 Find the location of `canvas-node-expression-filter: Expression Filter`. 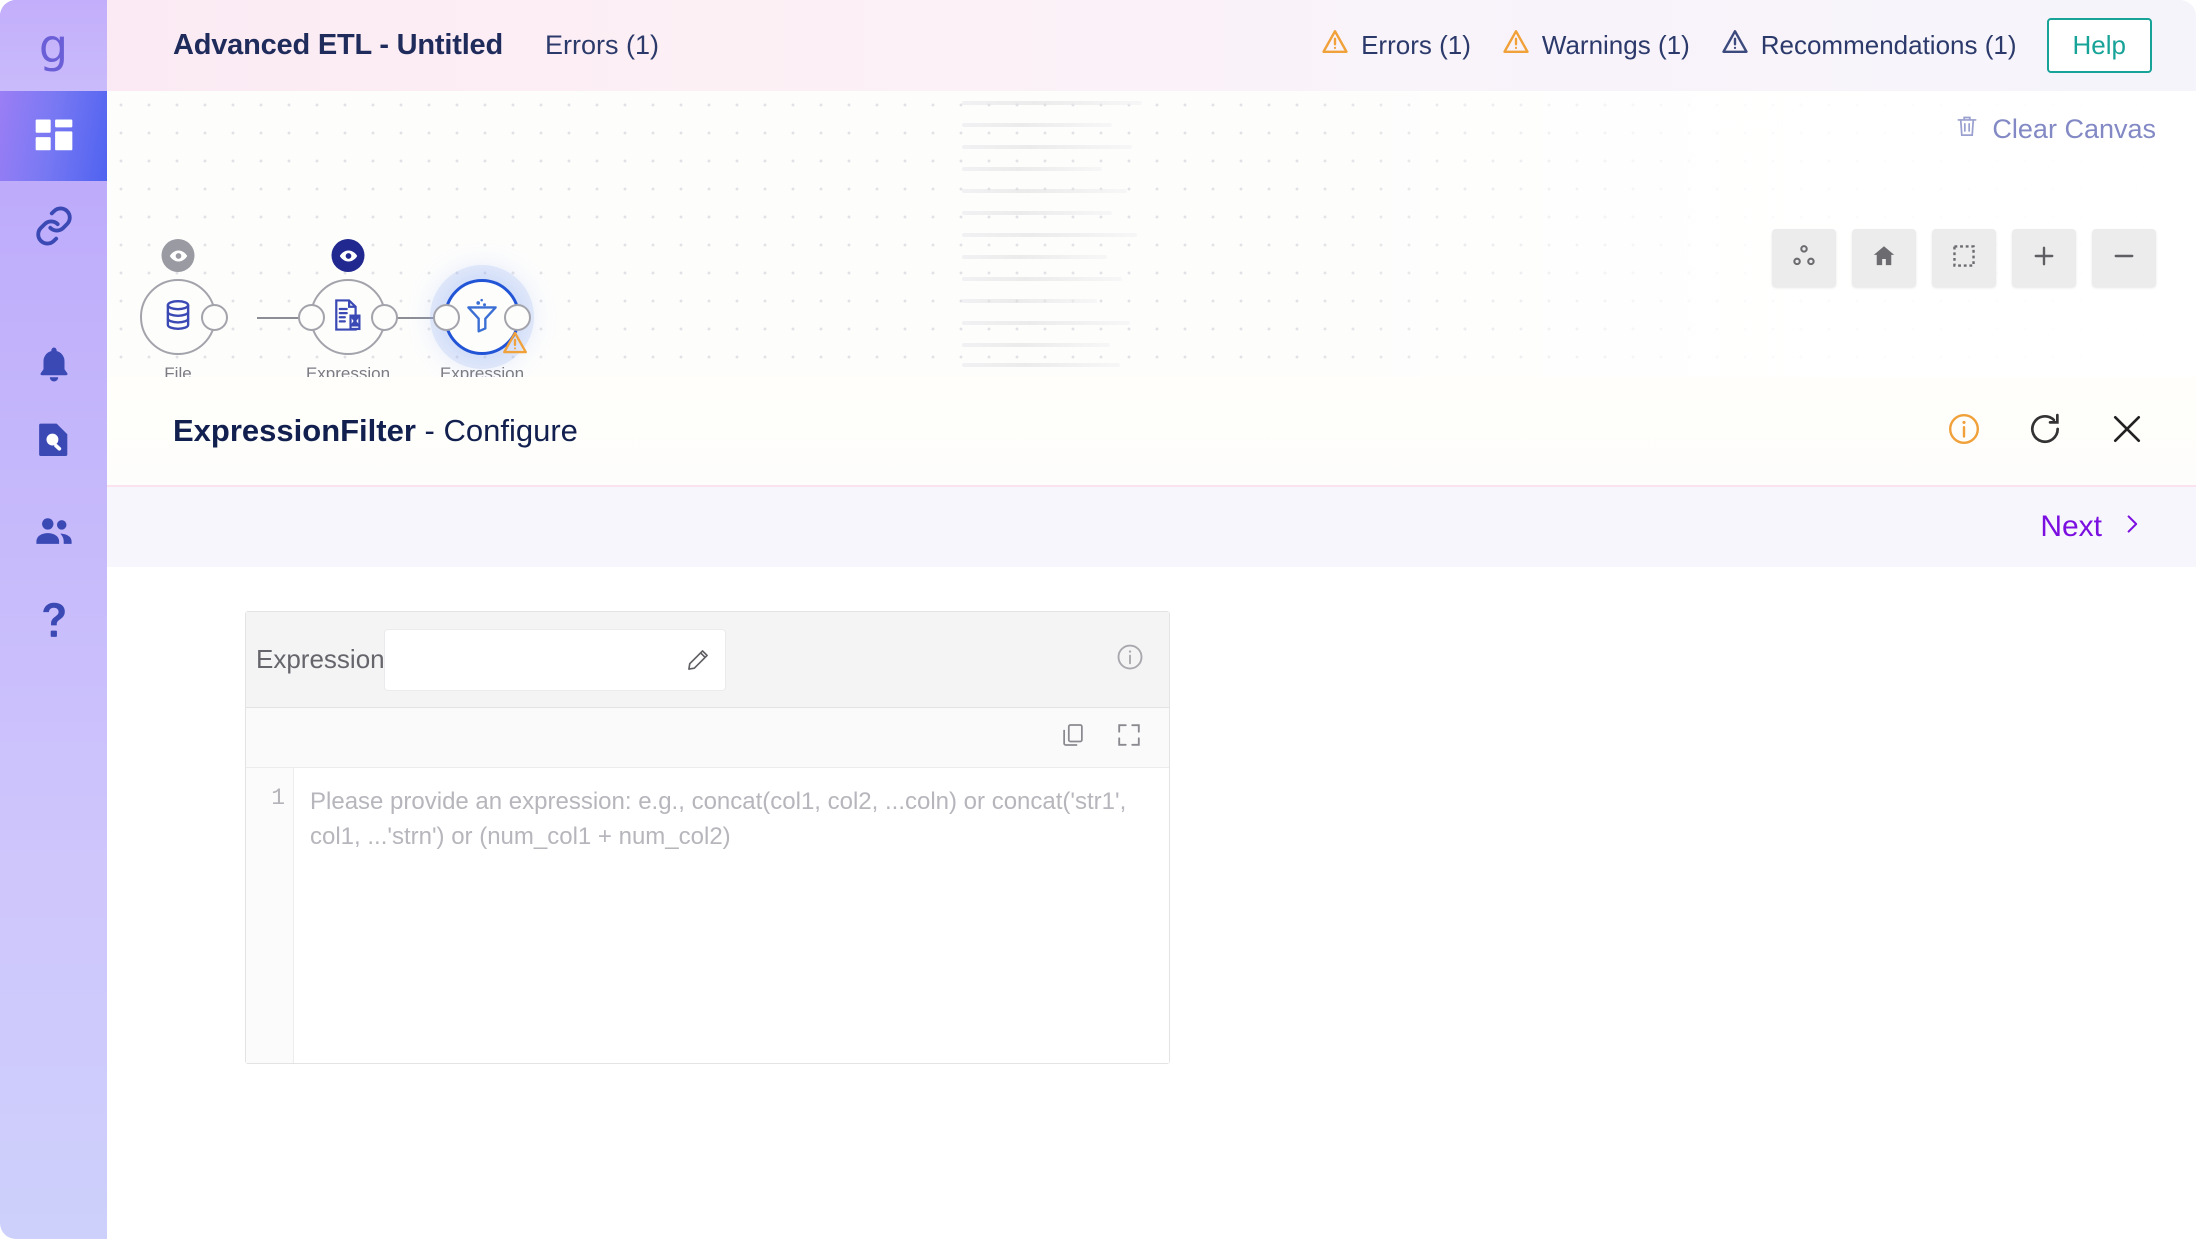

canvas-node-expression-filter: Expression Filter is located at coordinates (482, 328).